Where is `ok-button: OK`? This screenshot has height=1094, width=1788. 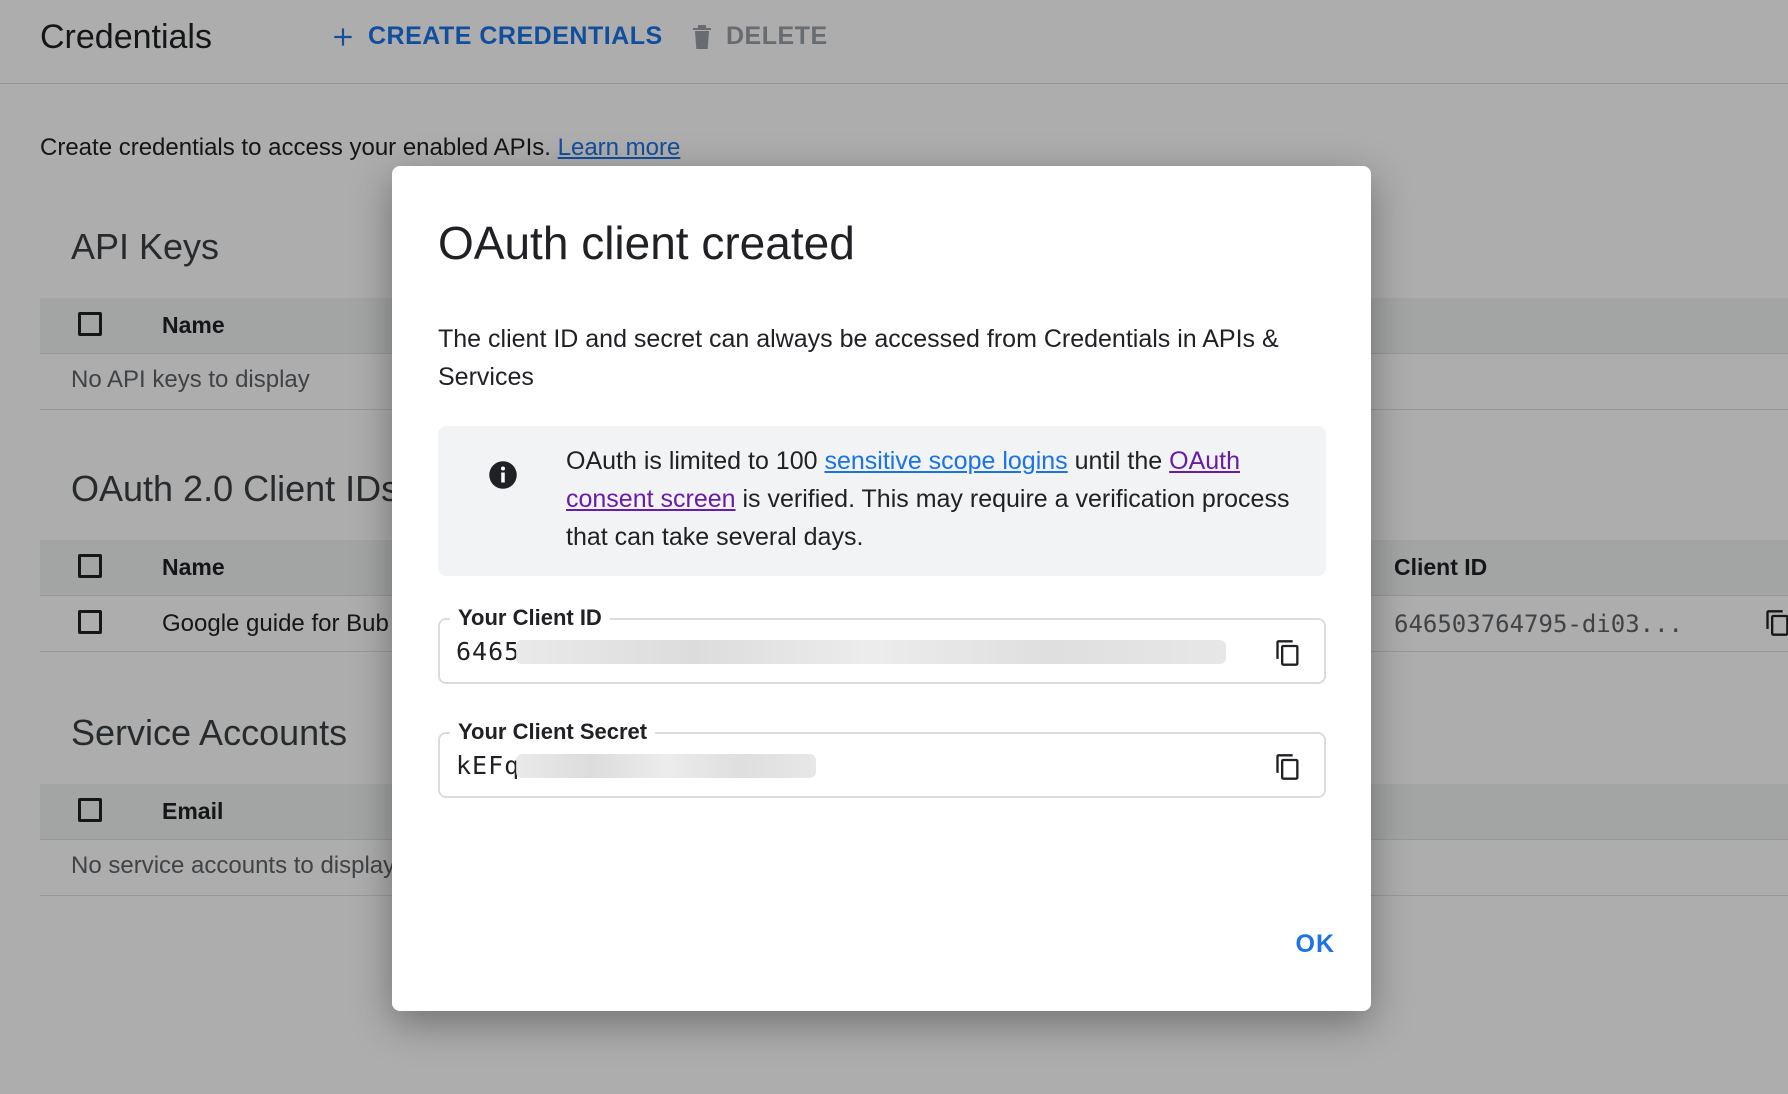 ok-button: OK is located at coordinates (1316, 944).